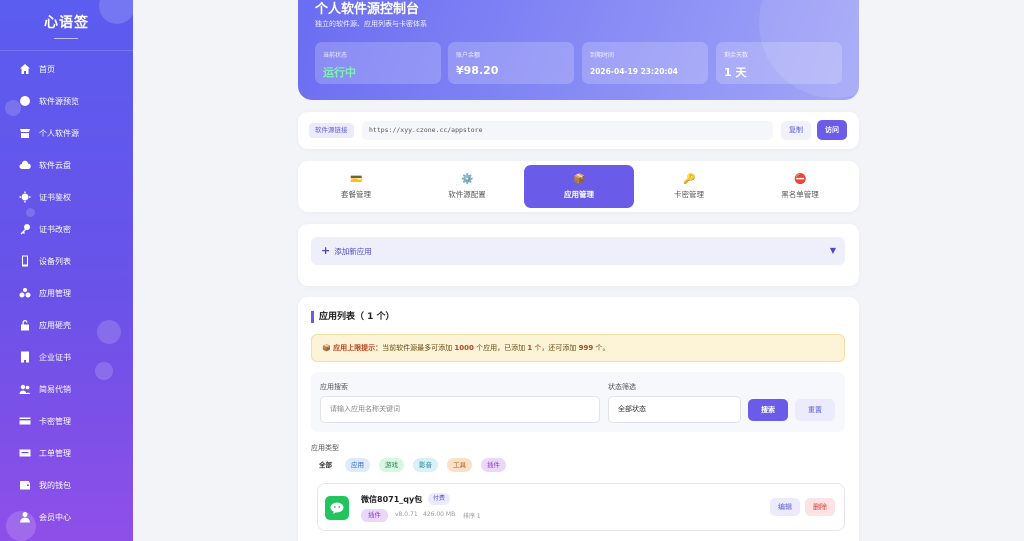  What do you see at coordinates (326, 250) in the screenshot?
I see `plus-icon: +` at bounding box center [326, 250].